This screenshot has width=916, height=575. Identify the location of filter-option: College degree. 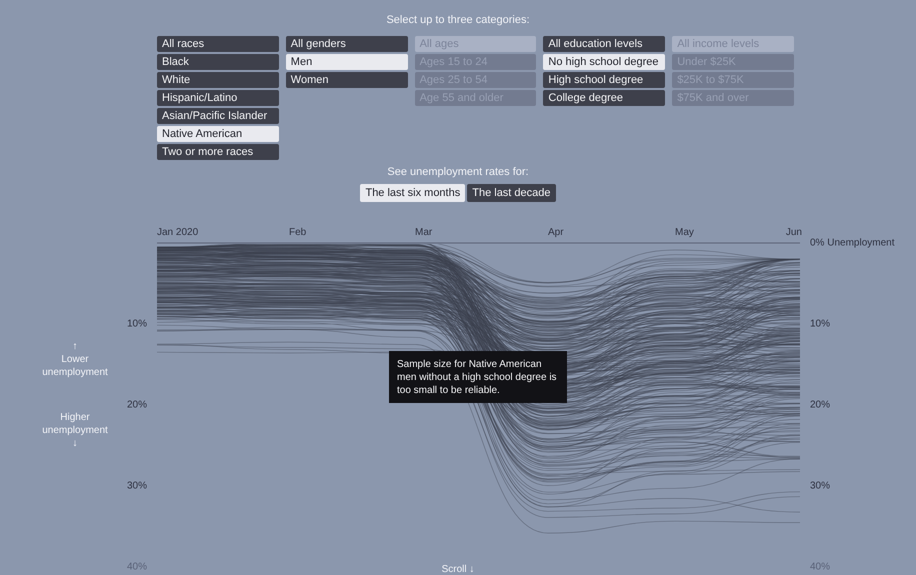
(604, 98).